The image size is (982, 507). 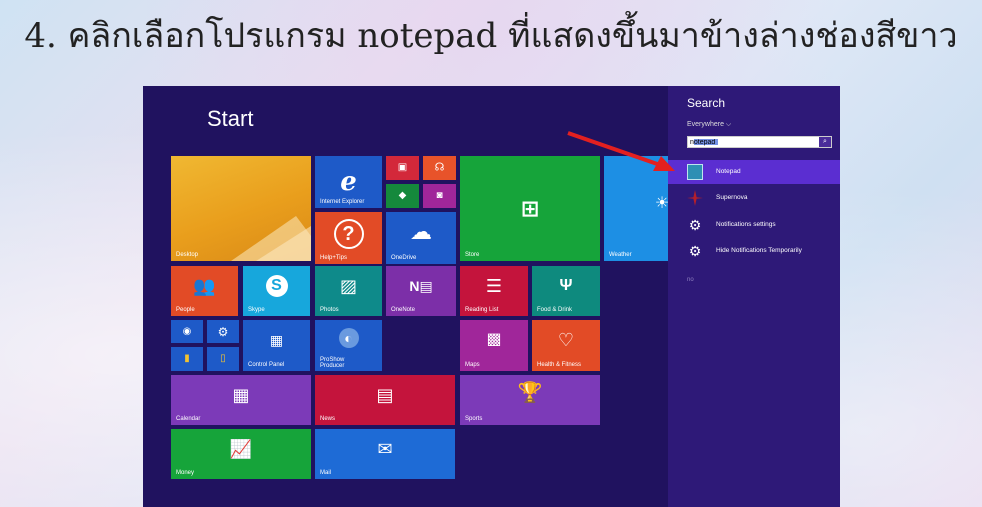 What do you see at coordinates (621, 151) in the screenshot?
I see `annotation-arrow` at bounding box center [621, 151].